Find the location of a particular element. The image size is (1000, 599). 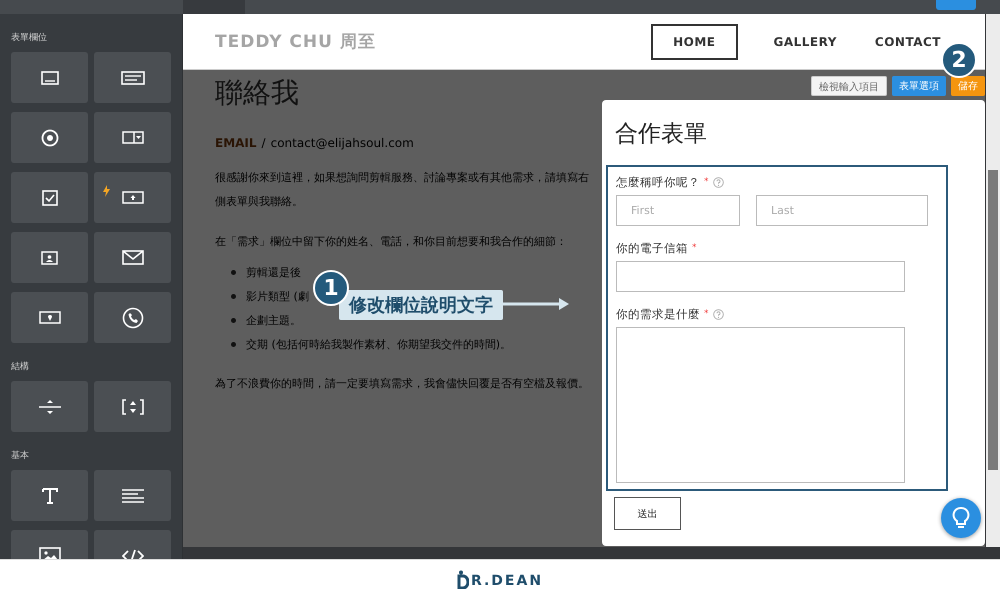

radio-icon is located at coordinates (49, 137).